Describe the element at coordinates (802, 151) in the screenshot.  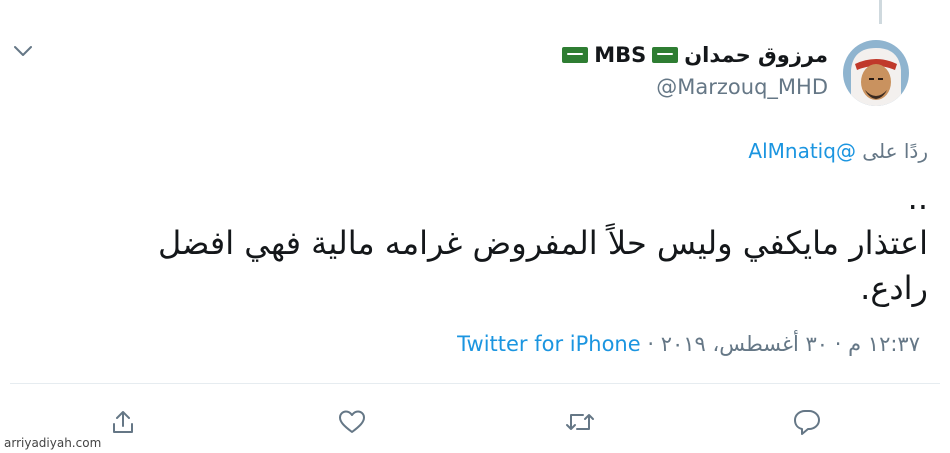
I see `reply-handle-link: @AlMnatiq` at that location.